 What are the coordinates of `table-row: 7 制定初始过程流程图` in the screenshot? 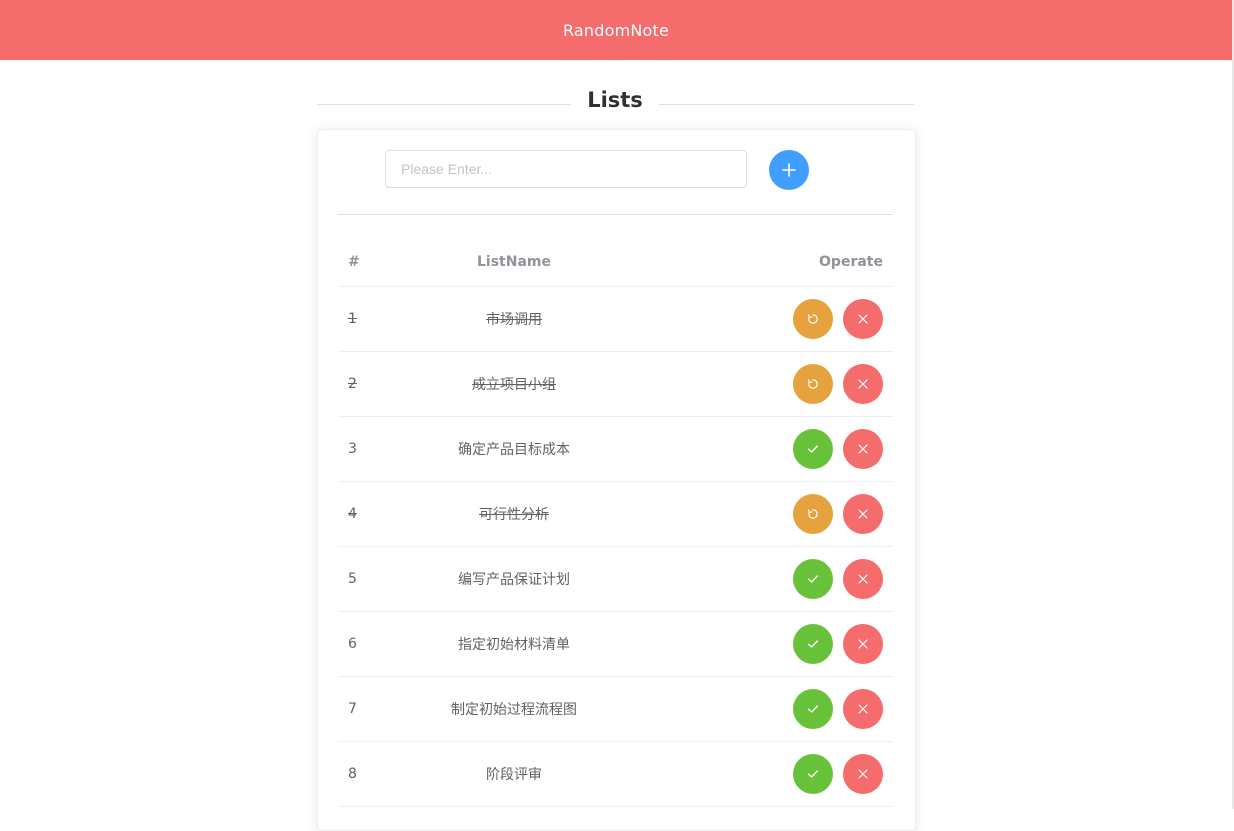 It's located at (615, 709).